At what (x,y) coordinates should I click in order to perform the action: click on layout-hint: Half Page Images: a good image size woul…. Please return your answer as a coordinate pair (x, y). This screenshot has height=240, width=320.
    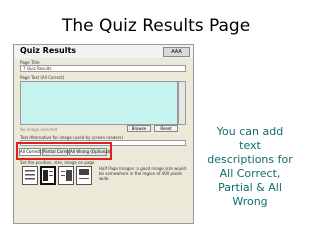
    Looking at the image, I should click on (143, 173).